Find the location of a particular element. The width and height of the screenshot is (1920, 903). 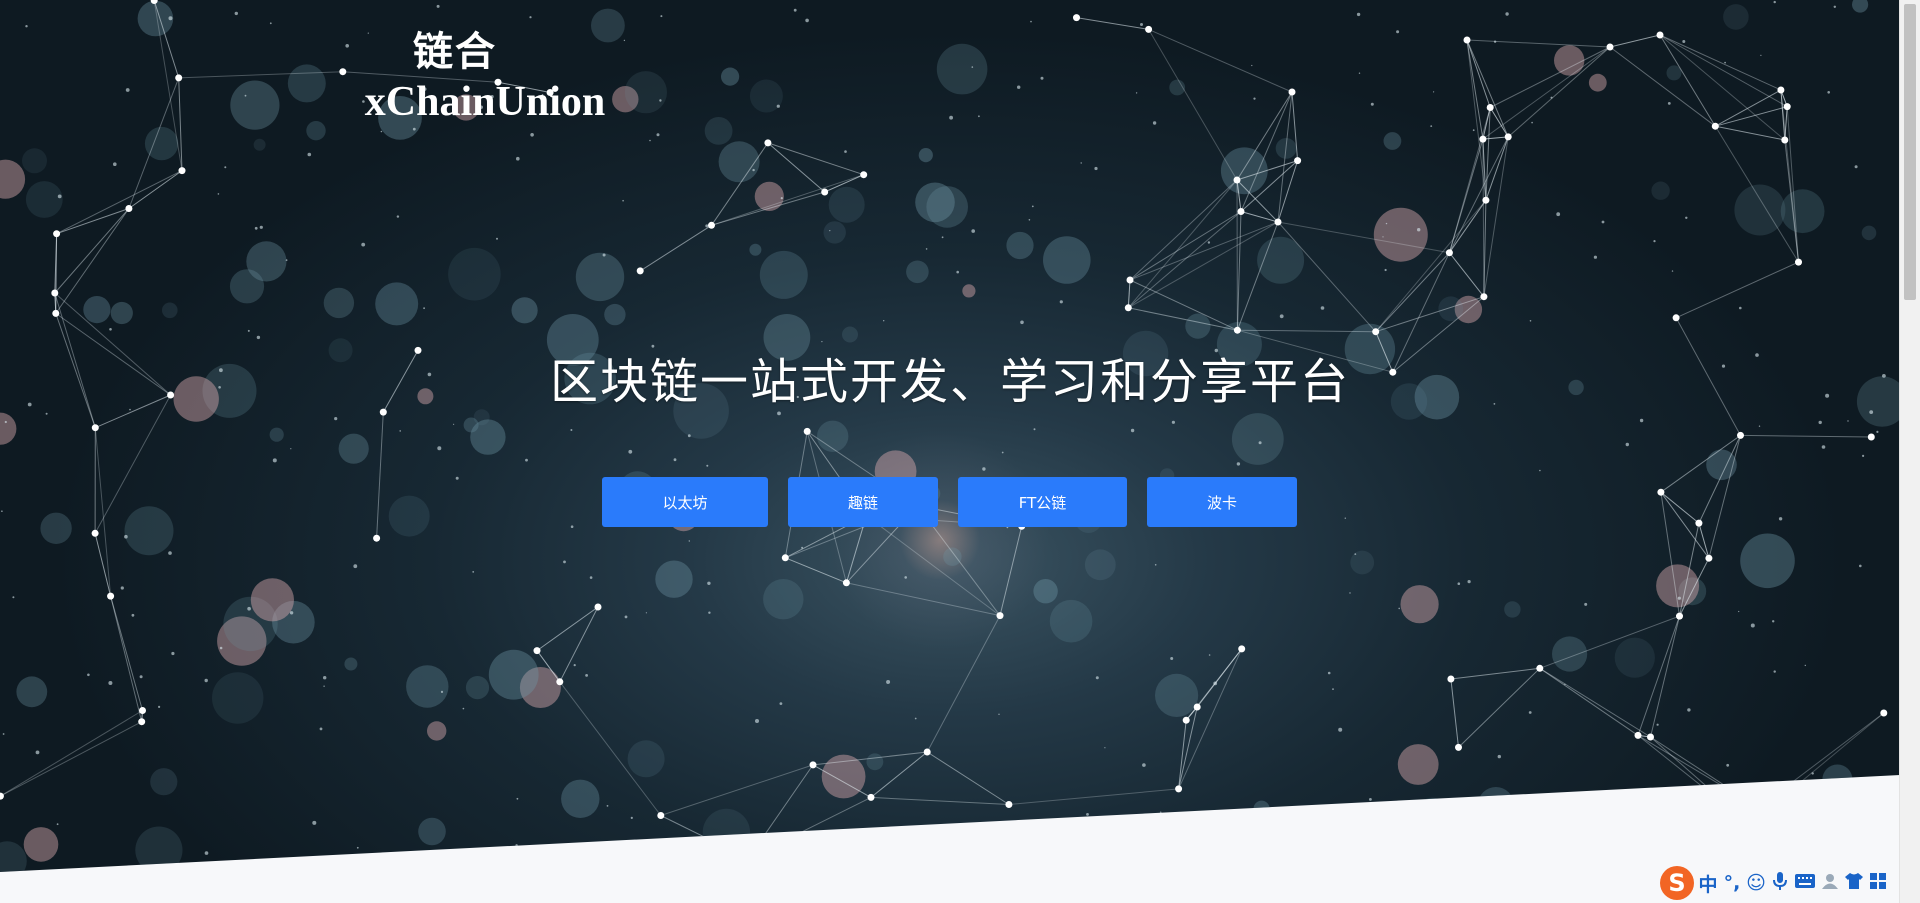

polkadot-button: 波卡 is located at coordinates (1222, 502).